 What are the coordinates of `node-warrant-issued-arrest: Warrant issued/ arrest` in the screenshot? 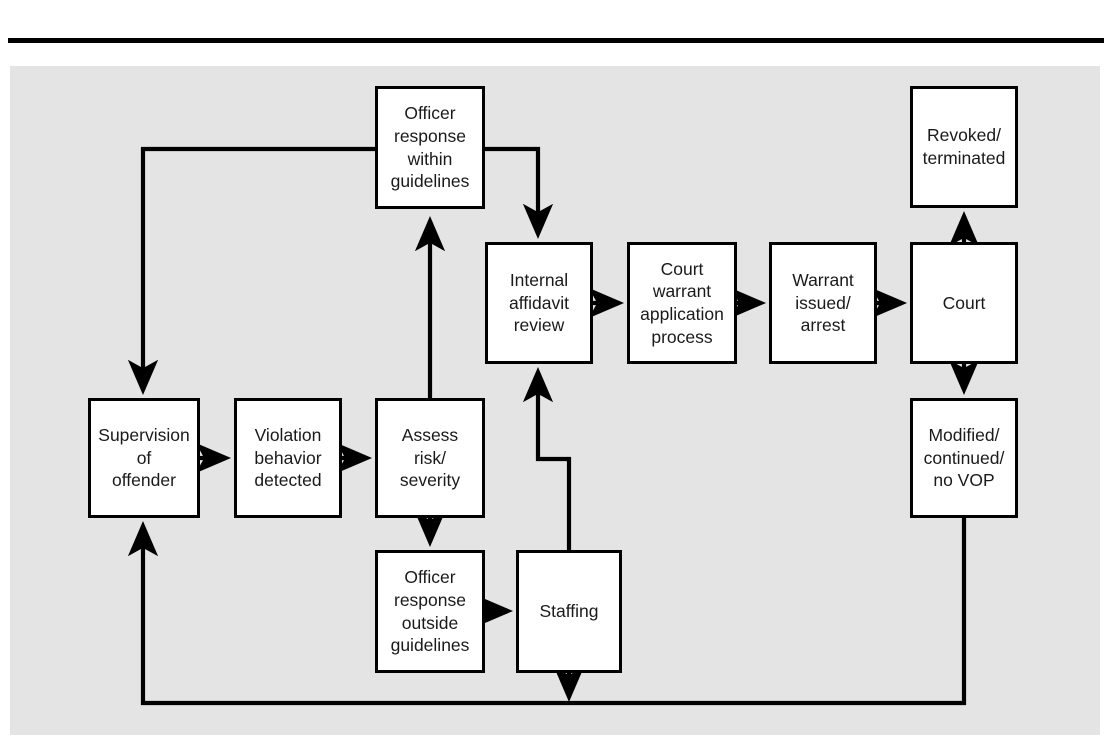 It's located at (823, 303).